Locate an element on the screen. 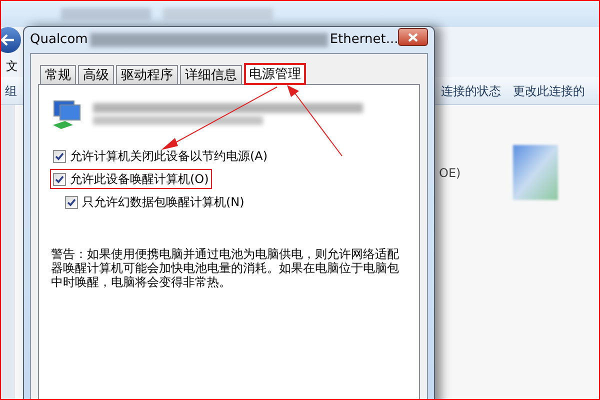  menu-item: 文 is located at coordinates (12, 66).